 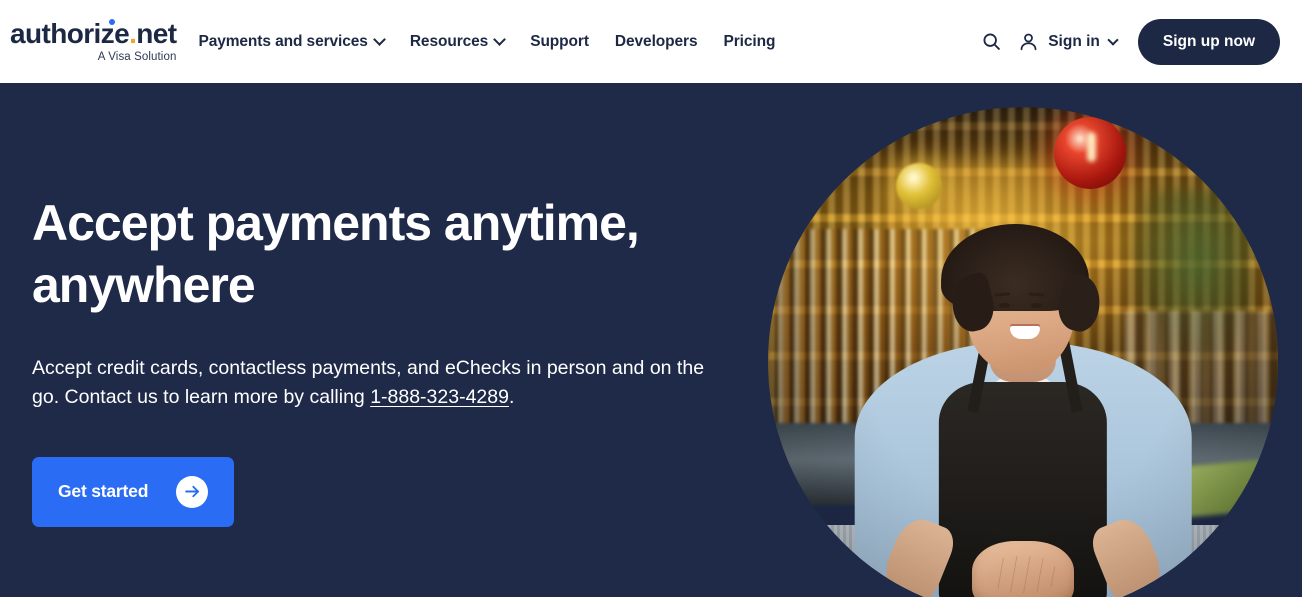 I want to click on logo-suffix-text: net, so click(x=156, y=33).